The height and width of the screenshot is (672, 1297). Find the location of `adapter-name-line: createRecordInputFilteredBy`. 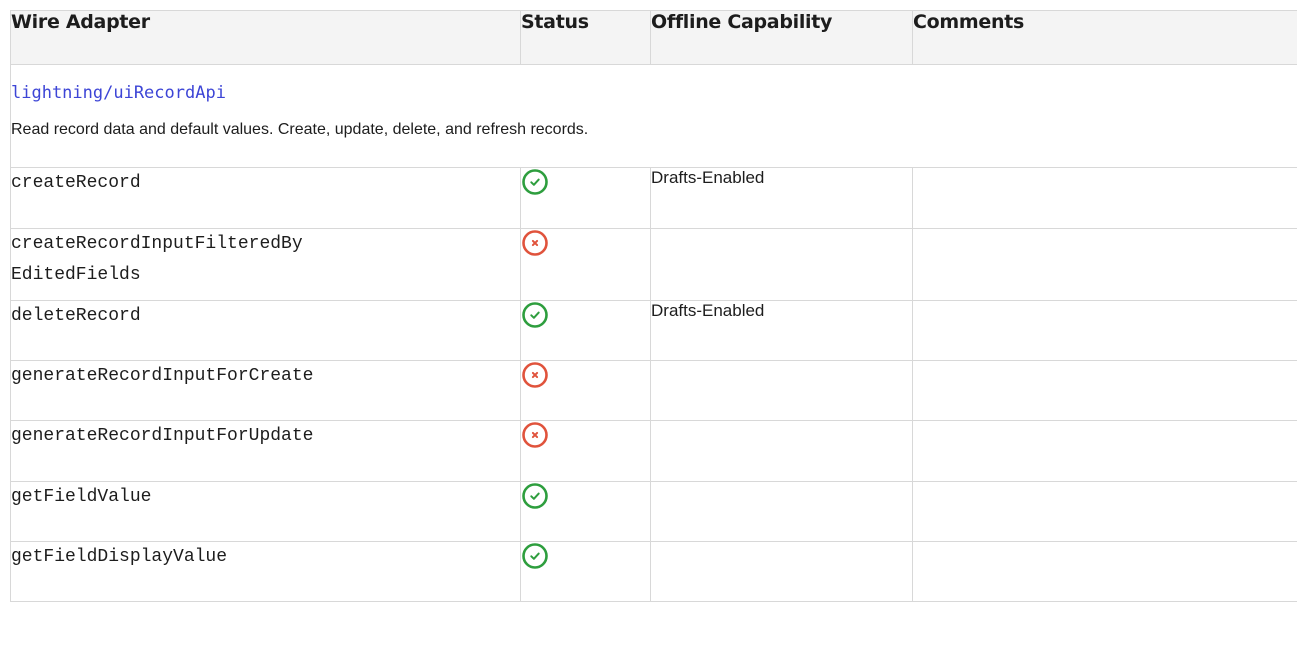

adapter-name-line: createRecordInputFilteredBy is located at coordinates (157, 244).